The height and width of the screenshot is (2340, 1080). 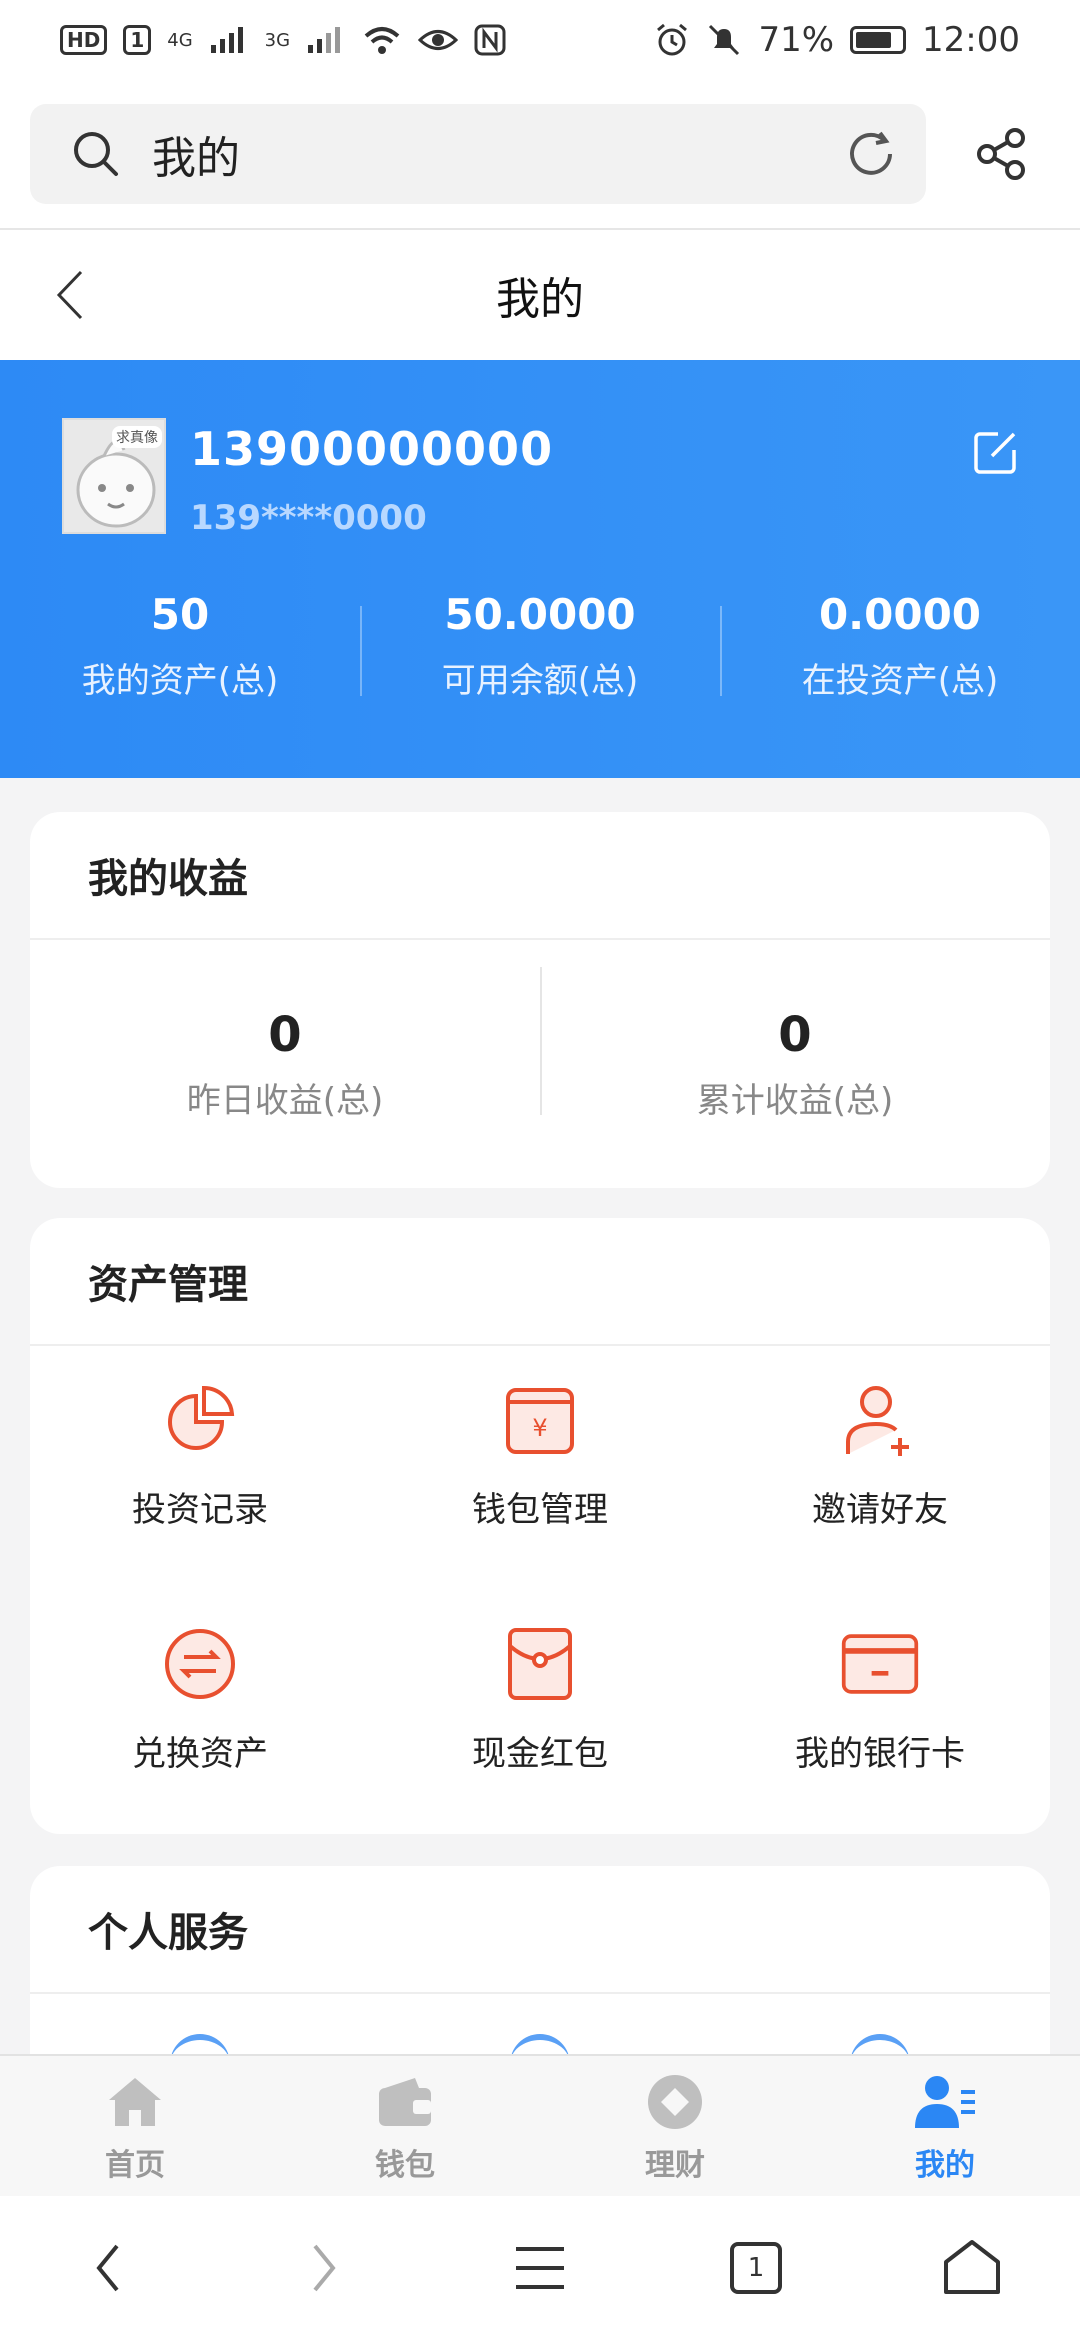 I want to click on nav-home-button, so click(x=972, y=2268).